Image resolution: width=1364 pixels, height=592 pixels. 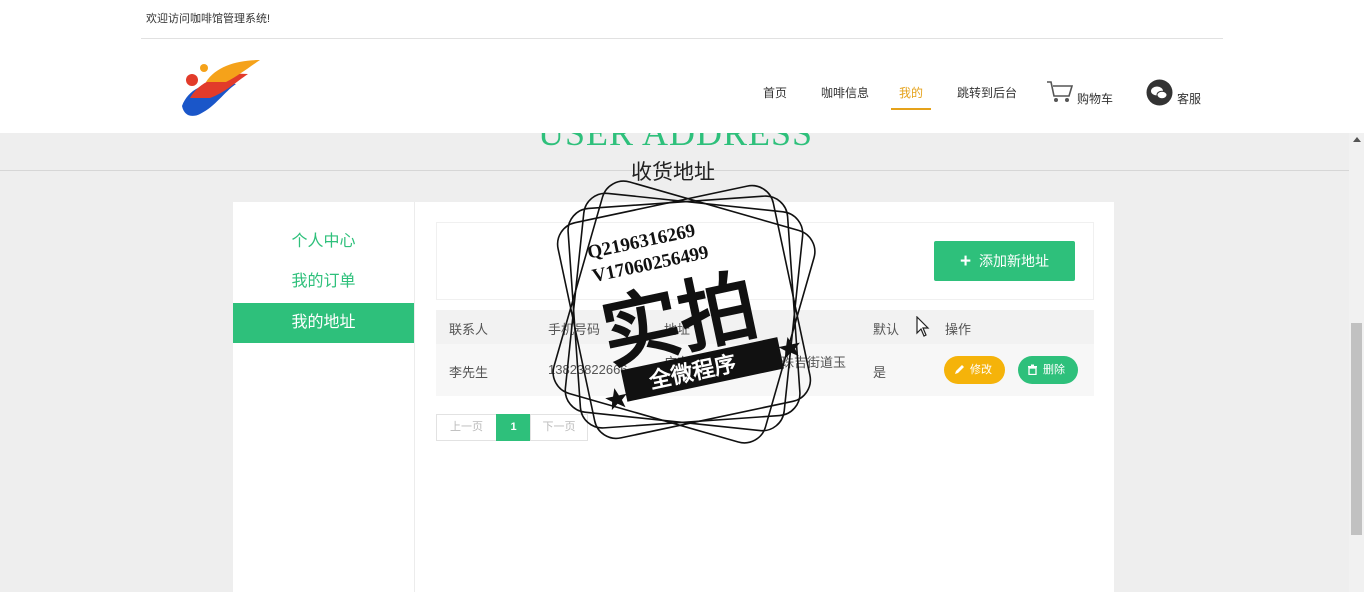 What do you see at coordinates (958, 329) in the screenshot?
I see `header-actions: 操作` at bounding box center [958, 329].